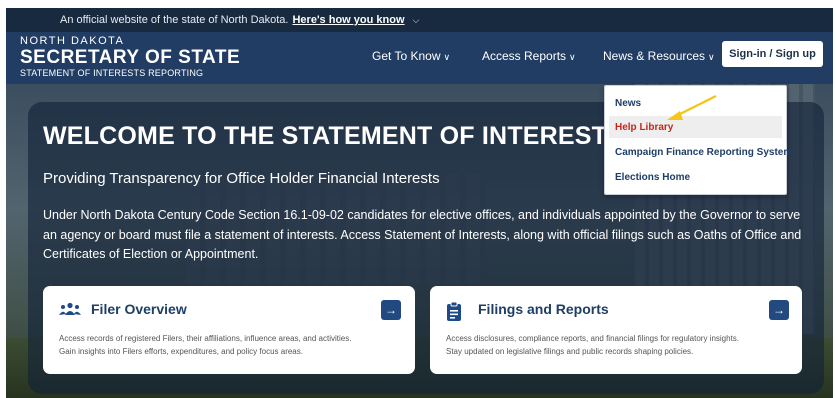 The image size is (835, 398). Describe the element at coordinates (700, 152) in the screenshot. I see `dropdown-item-campaign-finance: Campaign Finance Reporting System` at that location.